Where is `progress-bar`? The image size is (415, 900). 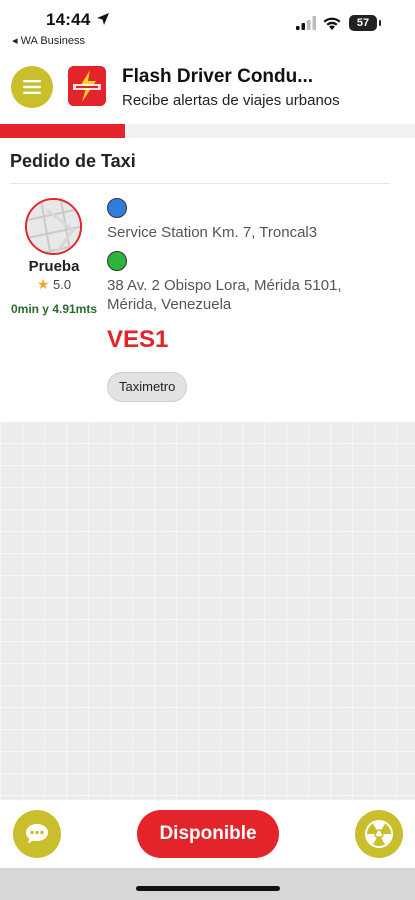 progress-bar is located at coordinates (207, 131).